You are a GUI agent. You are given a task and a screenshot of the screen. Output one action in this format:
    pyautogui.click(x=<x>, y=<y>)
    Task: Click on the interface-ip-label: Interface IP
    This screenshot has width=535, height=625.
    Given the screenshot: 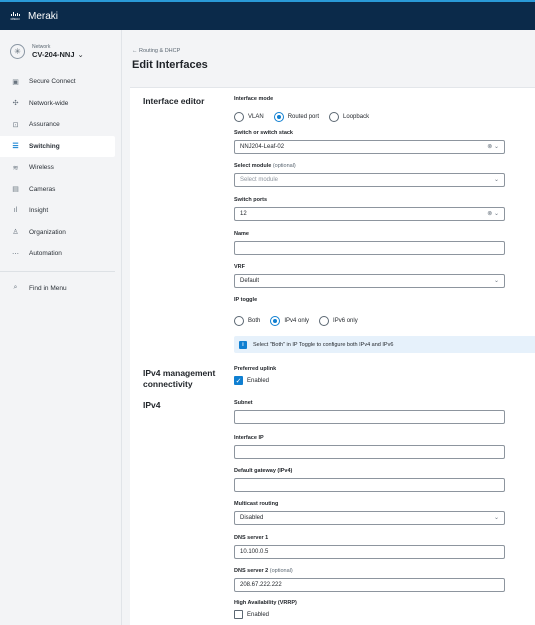 What is the action you would take?
    pyautogui.click(x=249, y=438)
    